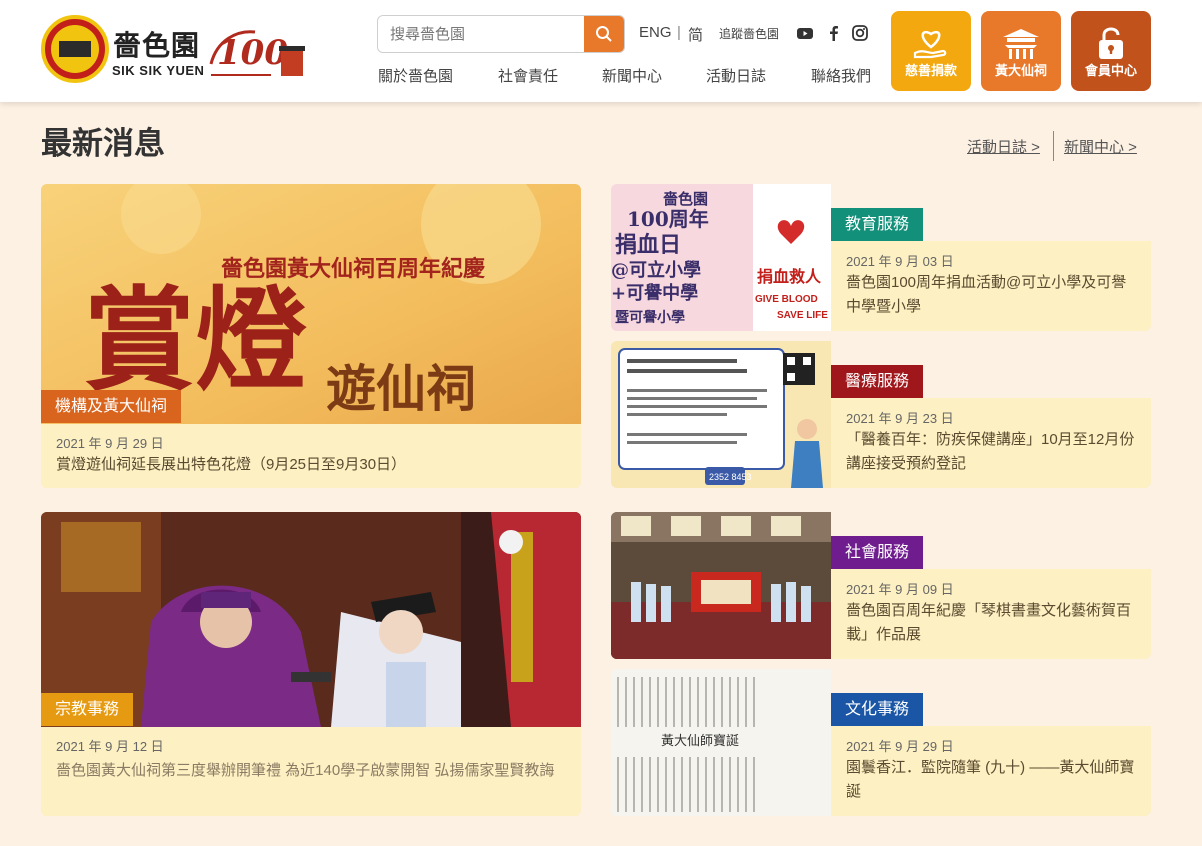 This screenshot has width=1202, height=846. I want to click on news-centre-link: 新聞中心 >, so click(1100, 146).